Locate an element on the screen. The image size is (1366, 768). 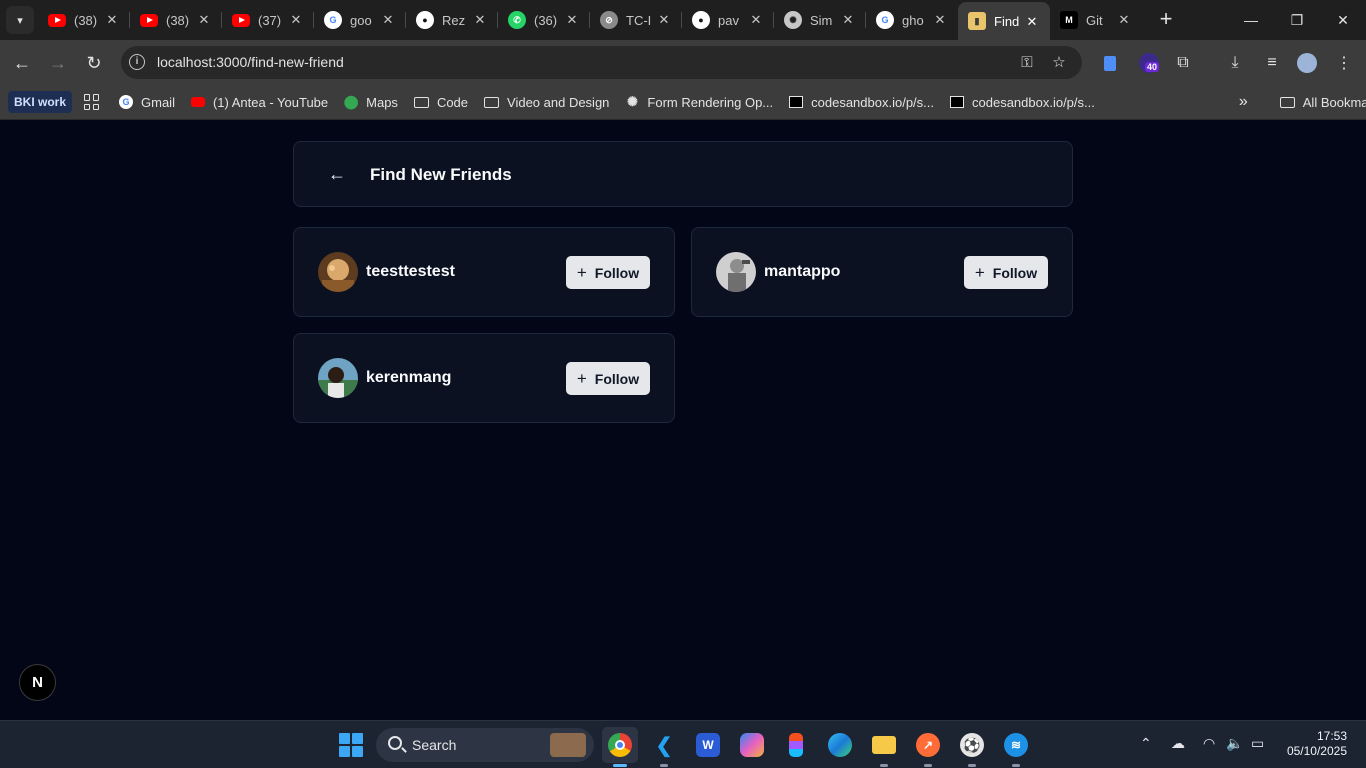
browser-tab: G goo ✕ is located at coordinates (360, 20).